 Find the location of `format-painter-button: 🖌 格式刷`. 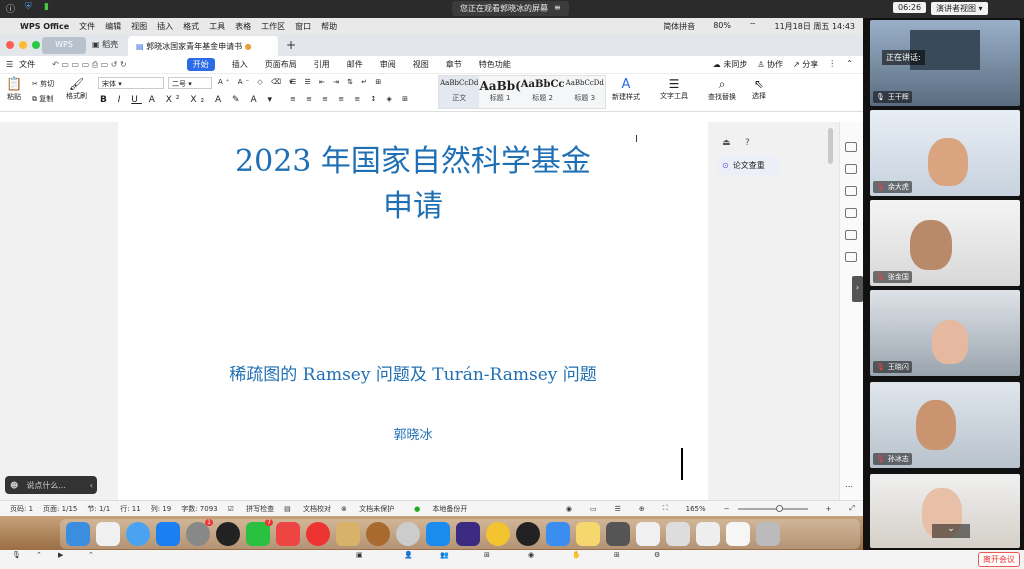

format-painter-button: 🖌 格式刷 is located at coordinates (76, 89).